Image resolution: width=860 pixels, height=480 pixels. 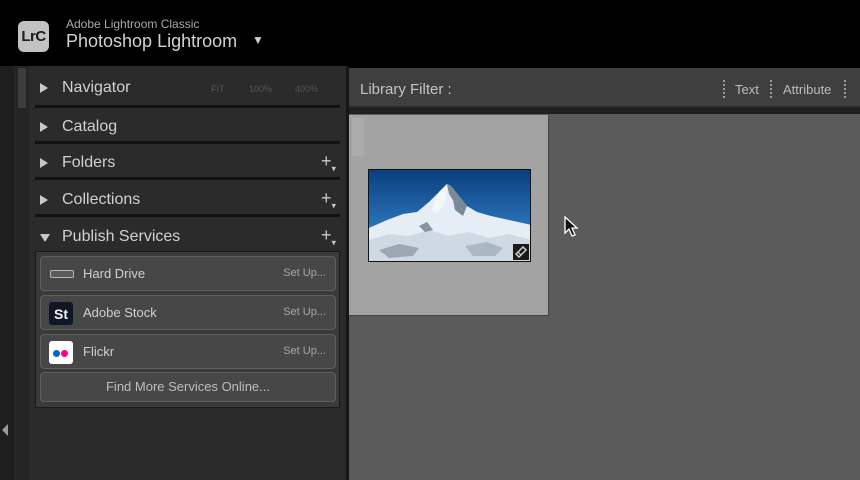 I want to click on collapse-left-icon, so click(x=5, y=430).